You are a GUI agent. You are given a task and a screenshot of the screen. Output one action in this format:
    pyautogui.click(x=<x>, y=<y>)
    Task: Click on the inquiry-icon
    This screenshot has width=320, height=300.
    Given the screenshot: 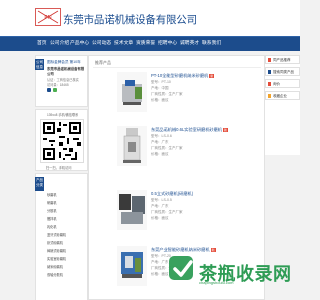 What is the action you would take?
    pyautogui.click(x=269, y=84)
    